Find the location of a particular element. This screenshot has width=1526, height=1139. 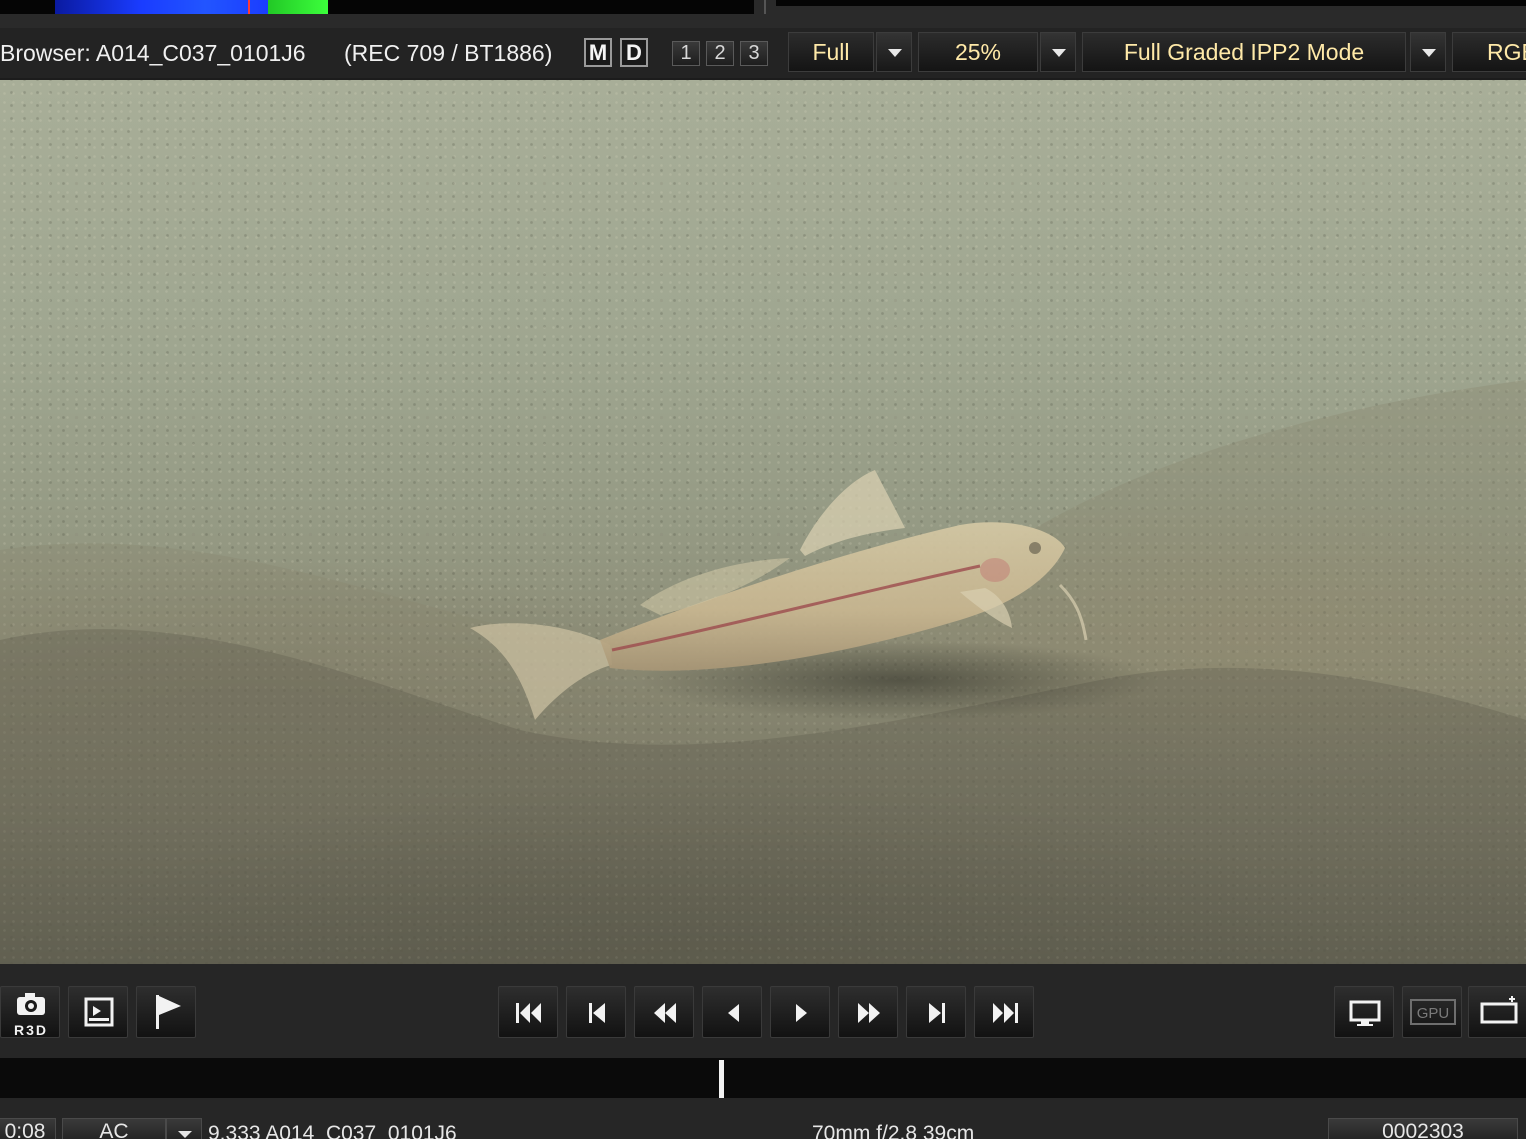

histogram-green-channel is located at coordinates (298, 7).